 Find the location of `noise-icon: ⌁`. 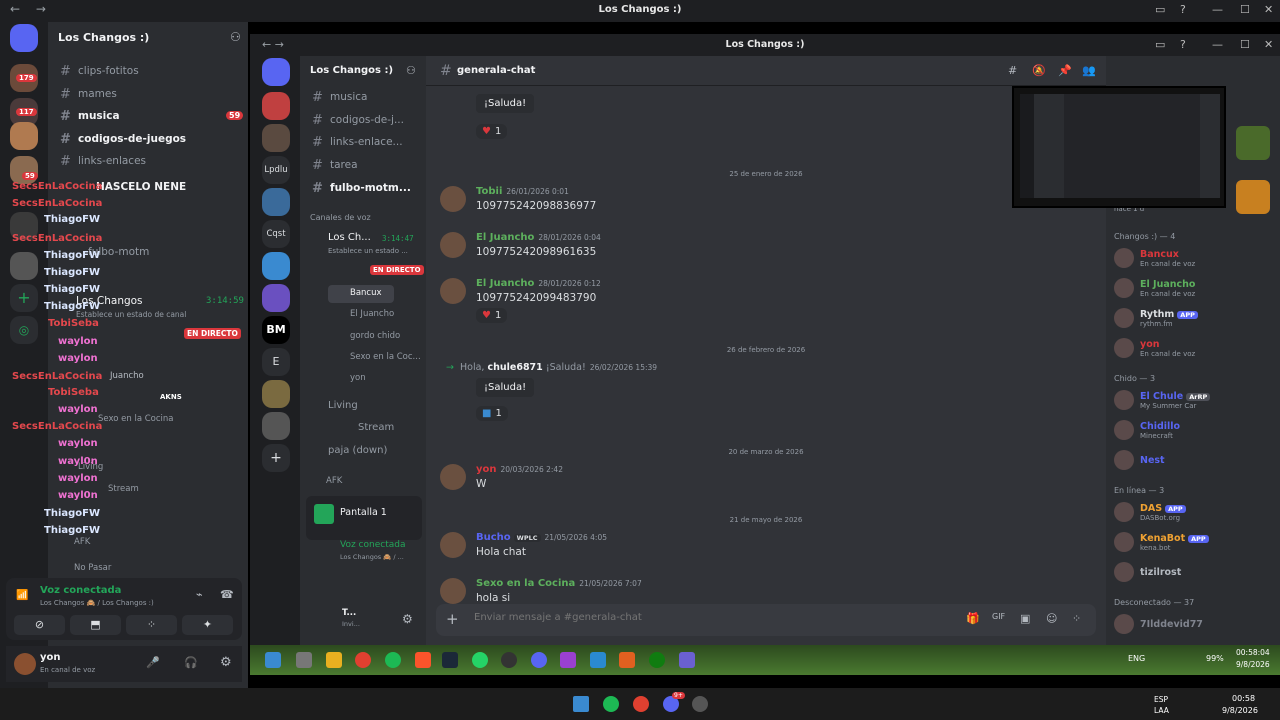

noise-icon: ⌁ is located at coordinates (199, 594).